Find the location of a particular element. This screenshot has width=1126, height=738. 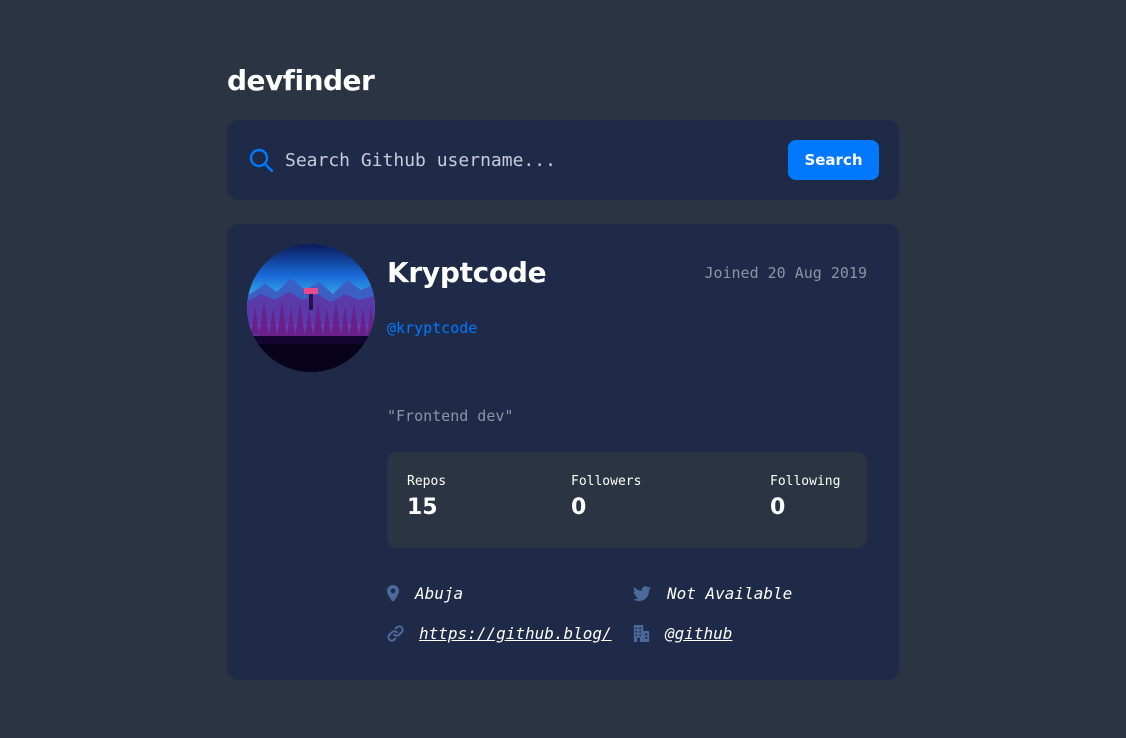

profile-bio: "Frontend dev" is located at coordinates (450, 416).